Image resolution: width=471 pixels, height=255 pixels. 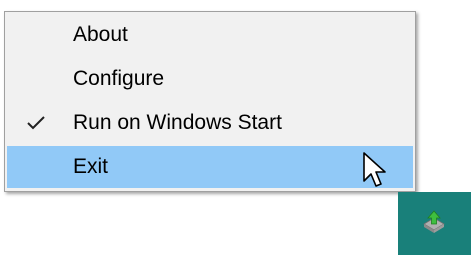 What do you see at coordinates (177, 122) in the screenshot?
I see `menu-item-label: Run on Windows Start` at bounding box center [177, 122].